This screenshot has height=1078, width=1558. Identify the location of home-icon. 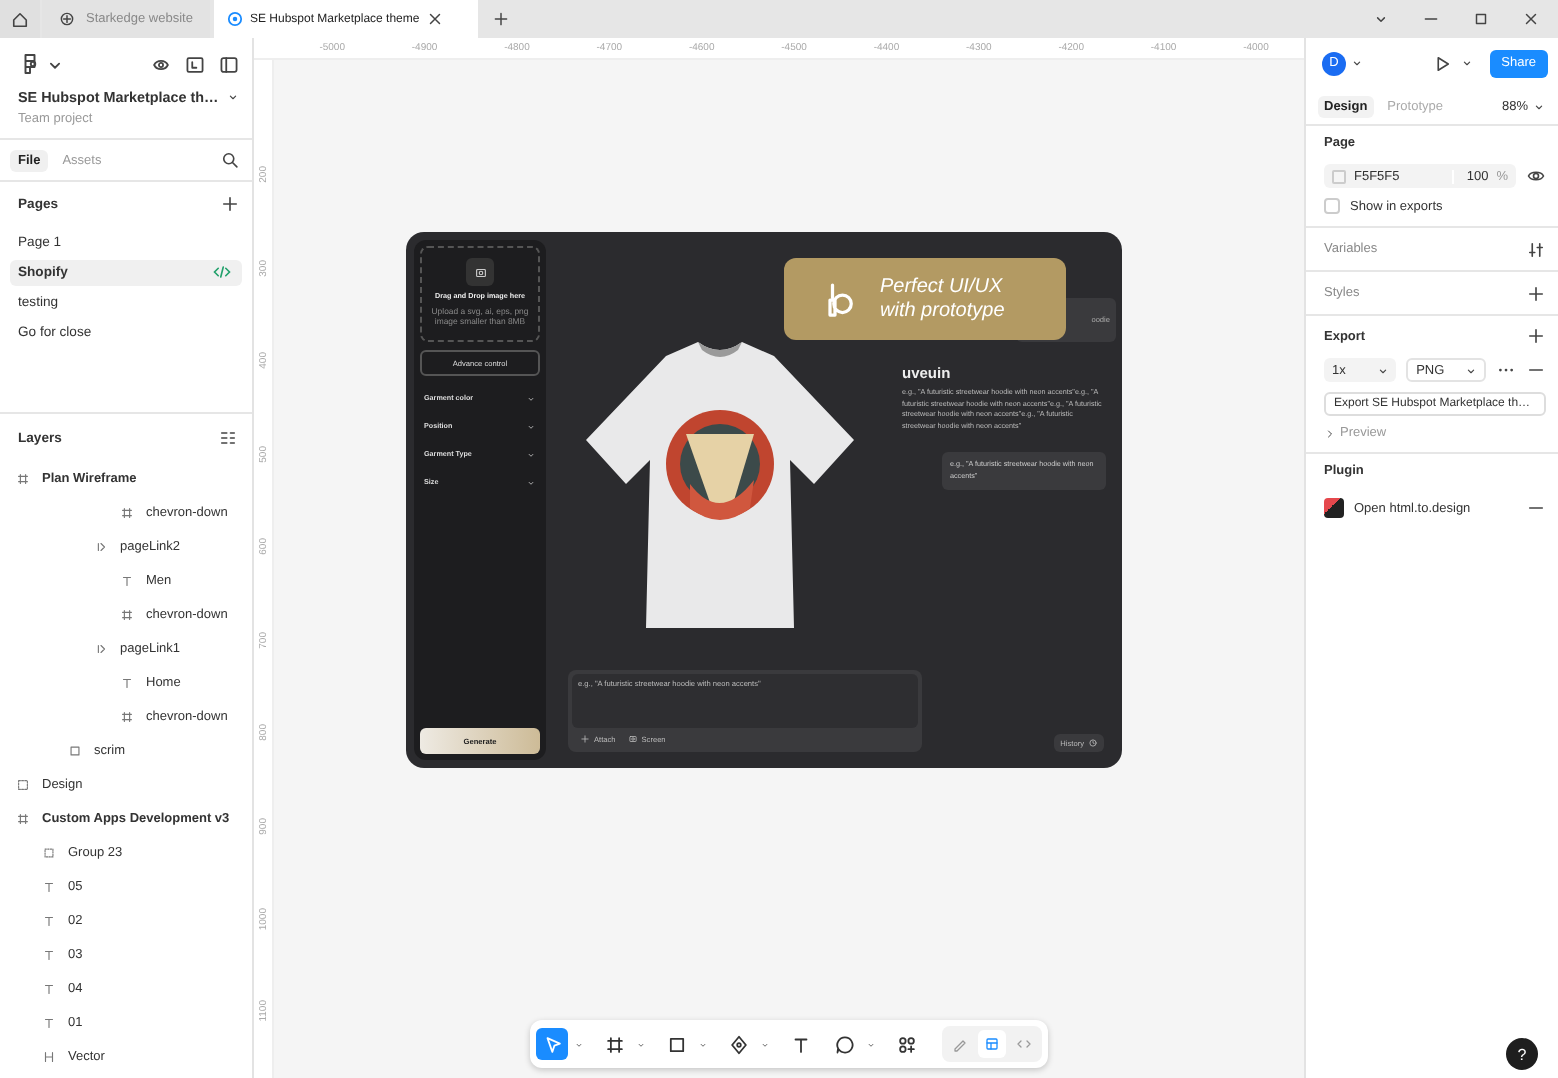
(20, 19).